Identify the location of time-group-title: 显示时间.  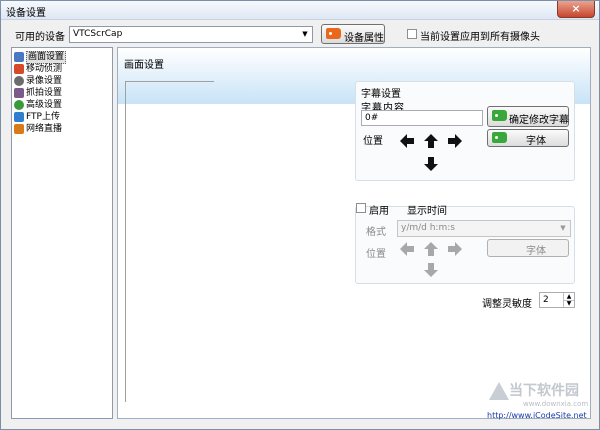
(427, 211).